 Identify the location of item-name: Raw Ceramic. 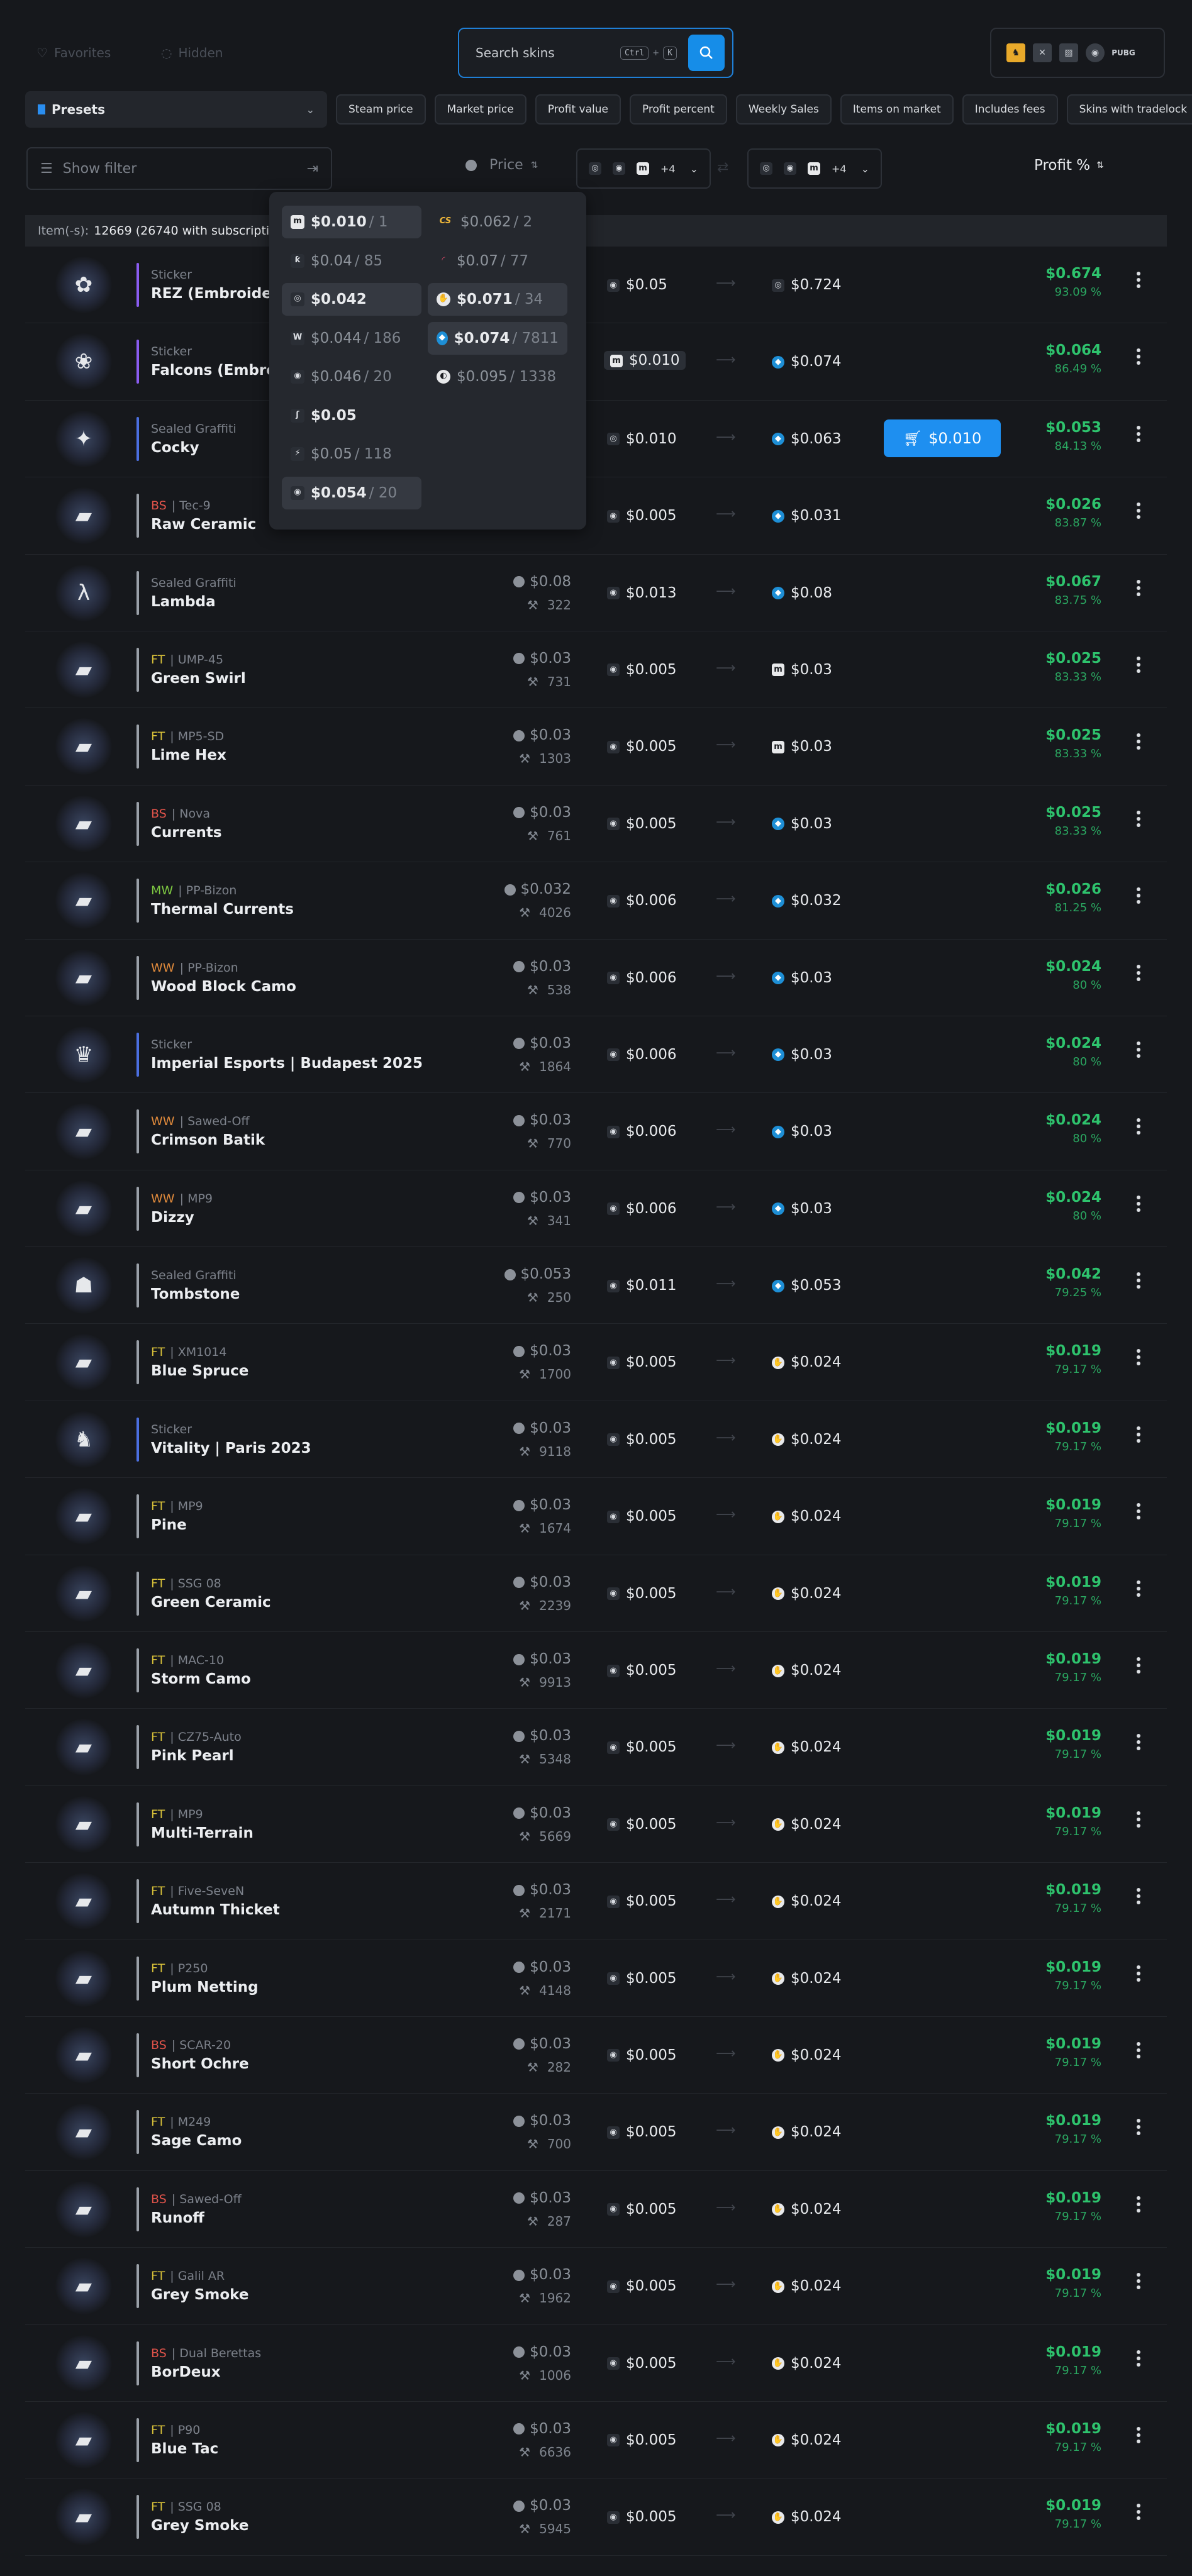
(203, 524).